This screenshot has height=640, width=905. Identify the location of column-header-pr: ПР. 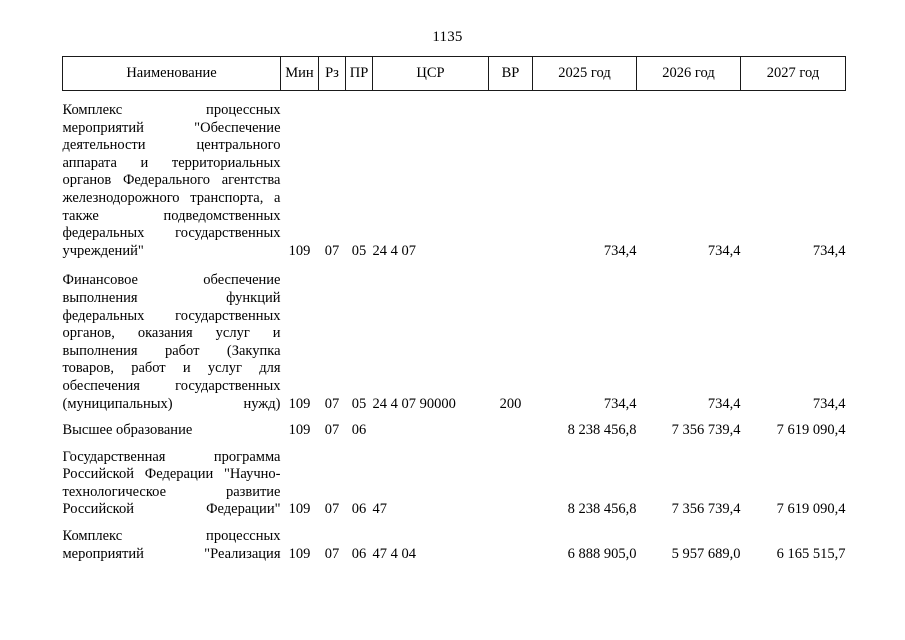
(359, 73).